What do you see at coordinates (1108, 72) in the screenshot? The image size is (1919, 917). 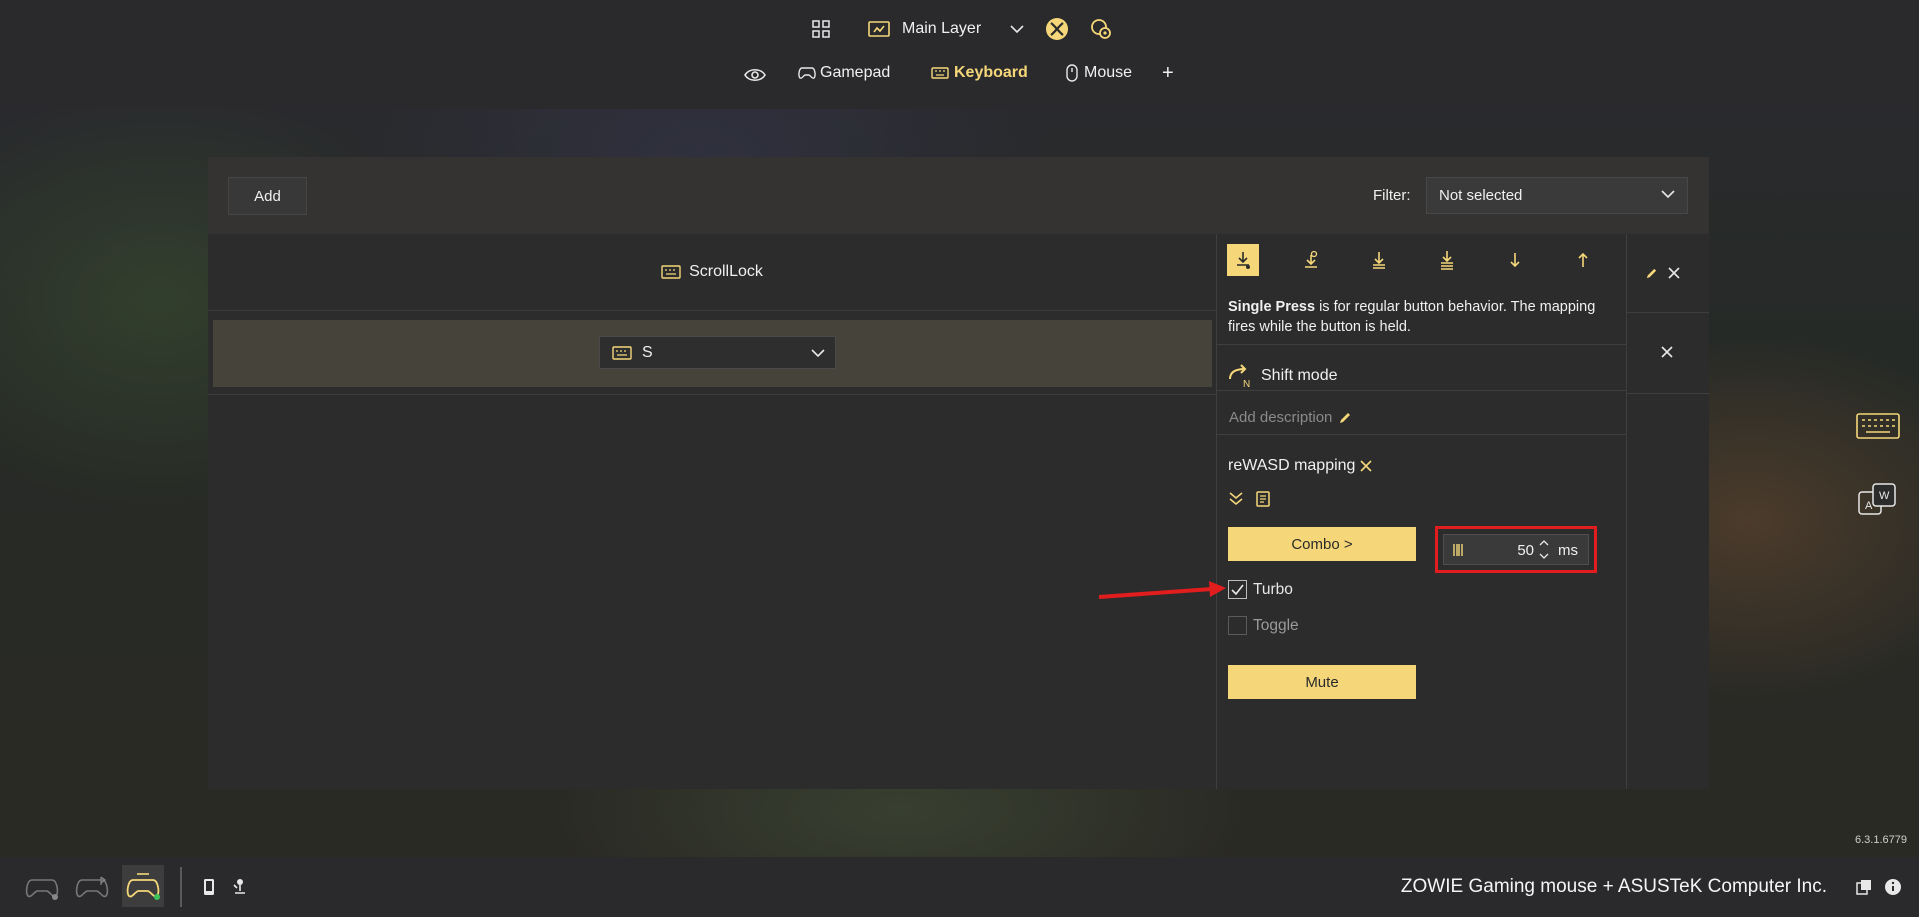 I see `tab-mouse-label: Mouse` at bounding box center [1108, 72].